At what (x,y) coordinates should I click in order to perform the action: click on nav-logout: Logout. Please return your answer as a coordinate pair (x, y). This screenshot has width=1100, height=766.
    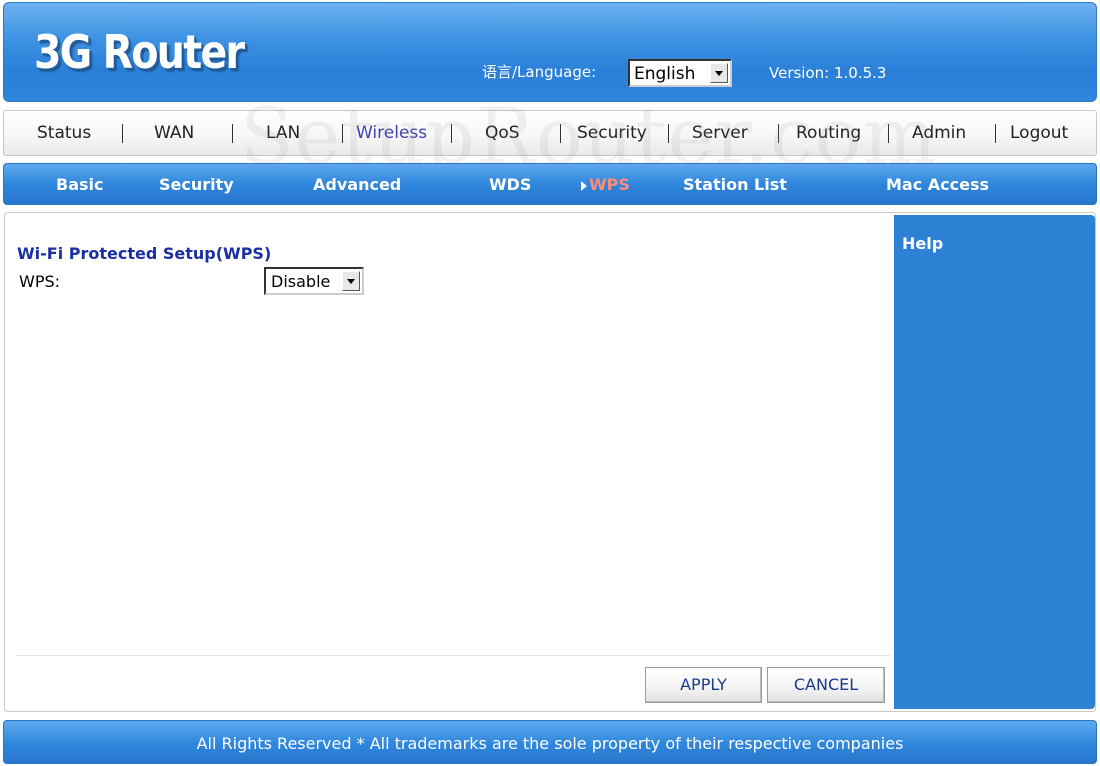
    Looking at the image, I should click on (1039, 133).